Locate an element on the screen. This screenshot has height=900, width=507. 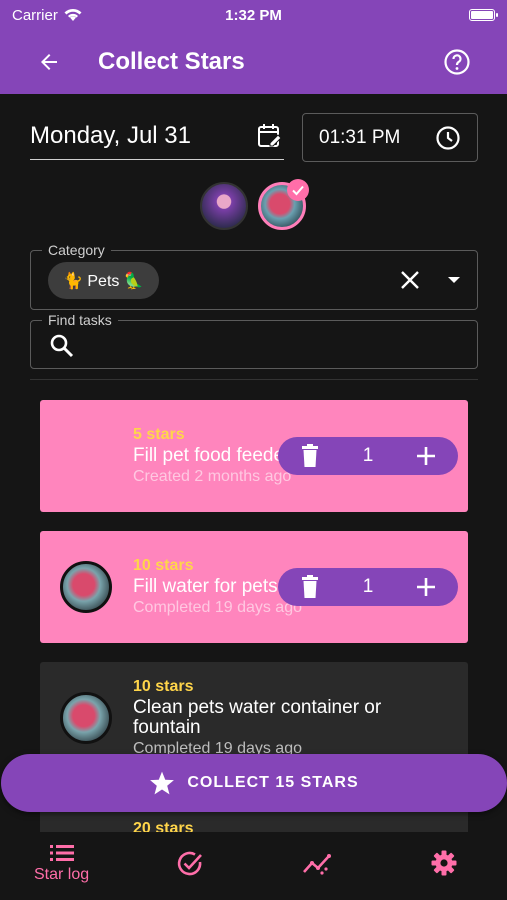
divider is located at coordinates (254, 379).